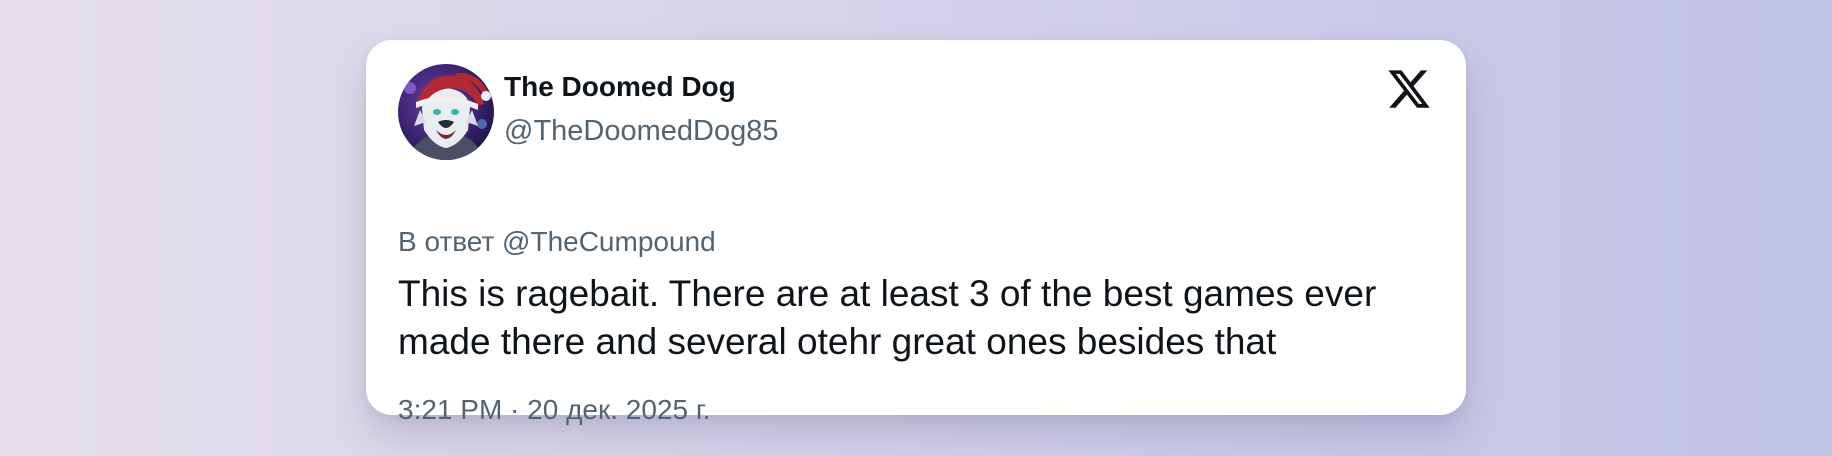  Describe the element at coordinates (641, 131) in the screenshot. I see `author-handle: @TheDoomedDog85` at that location.